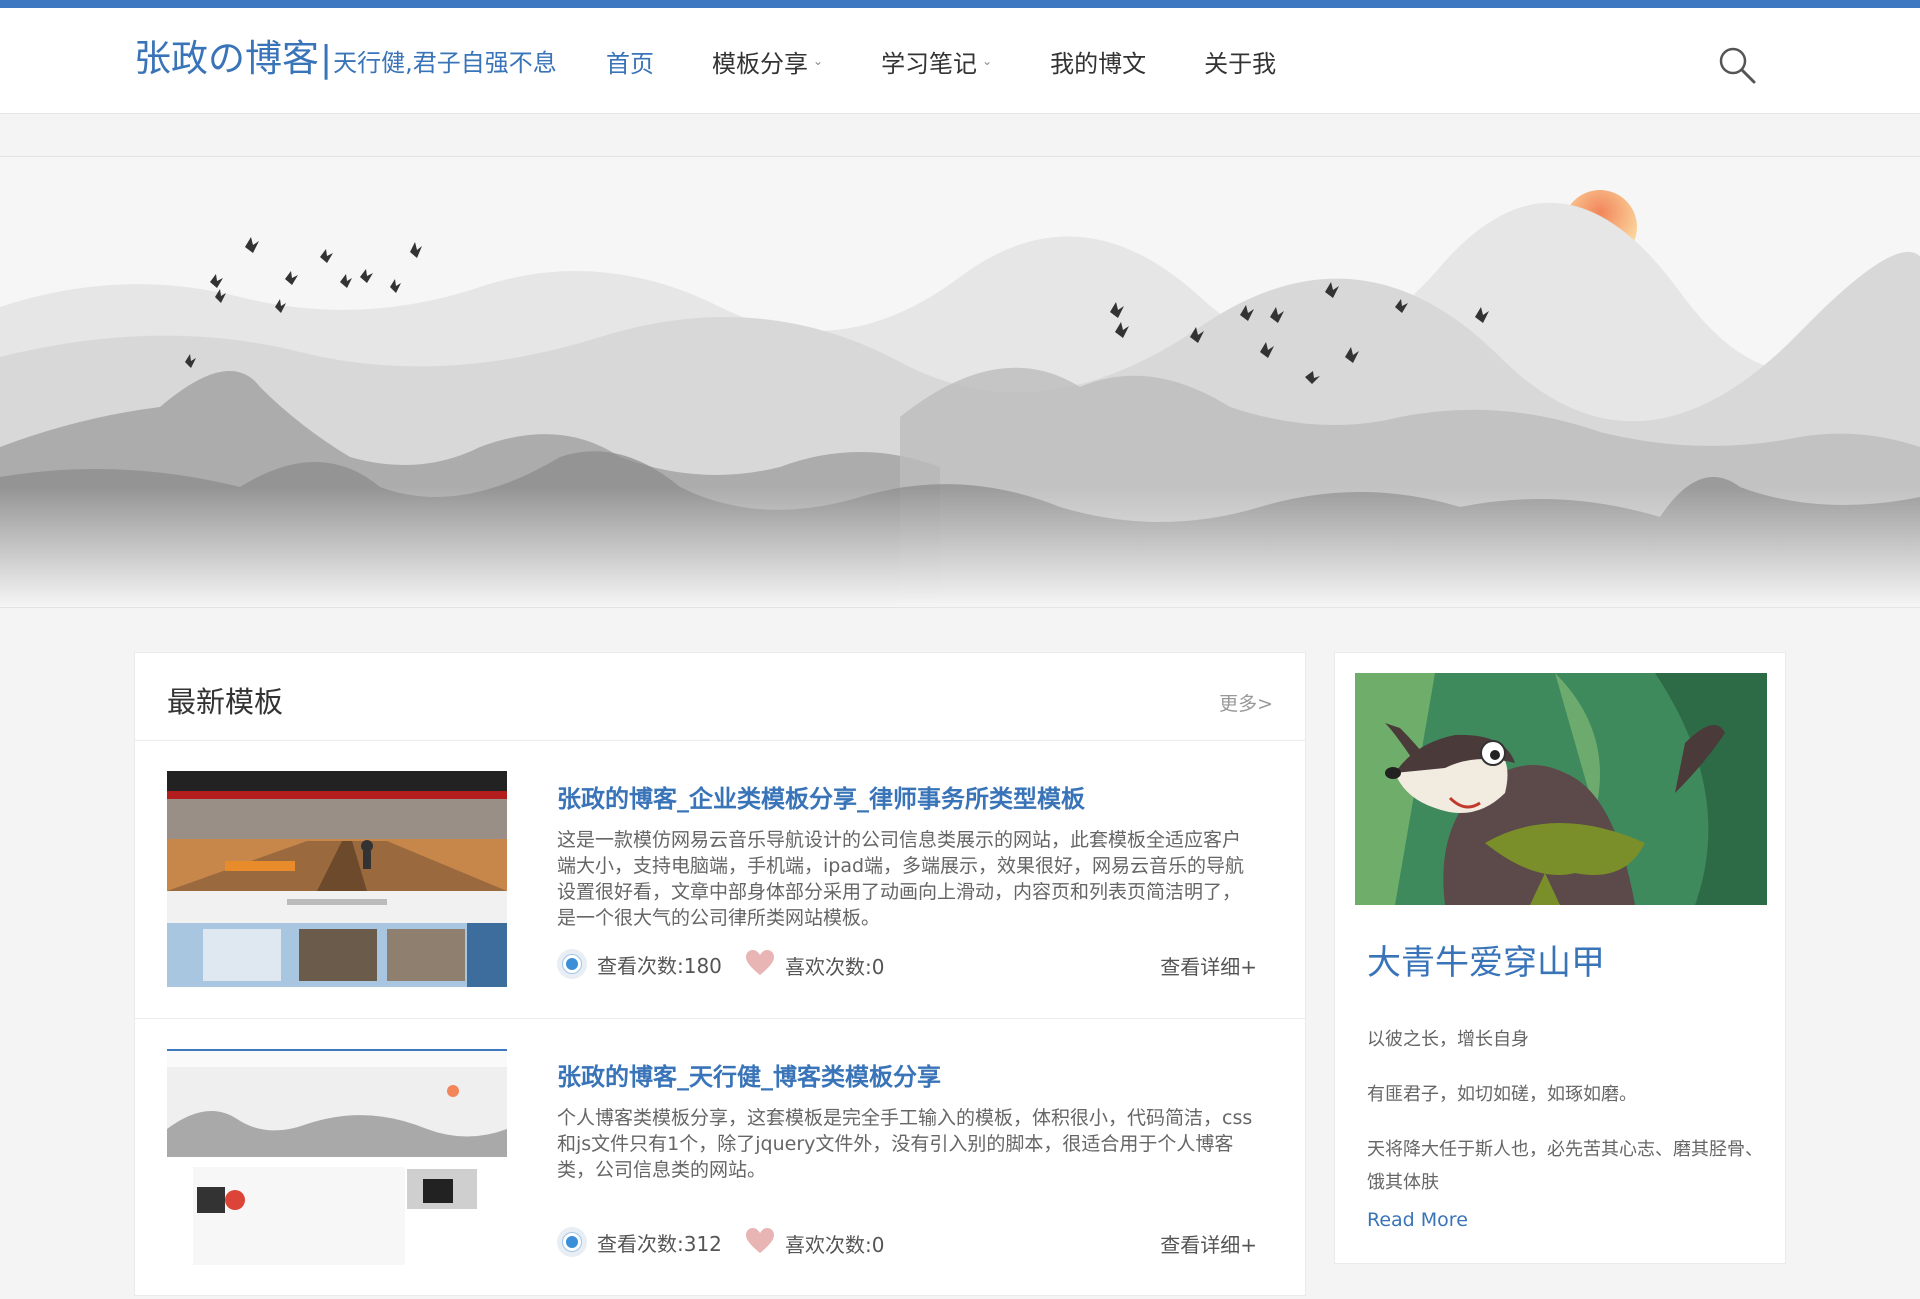  What do you see at coordinates (1502, 1094) in the screenshot?
I see `sidebar-quote: 有匪君子，如切如磋，如琢如磨。` at bounding box center [1502, 1094].